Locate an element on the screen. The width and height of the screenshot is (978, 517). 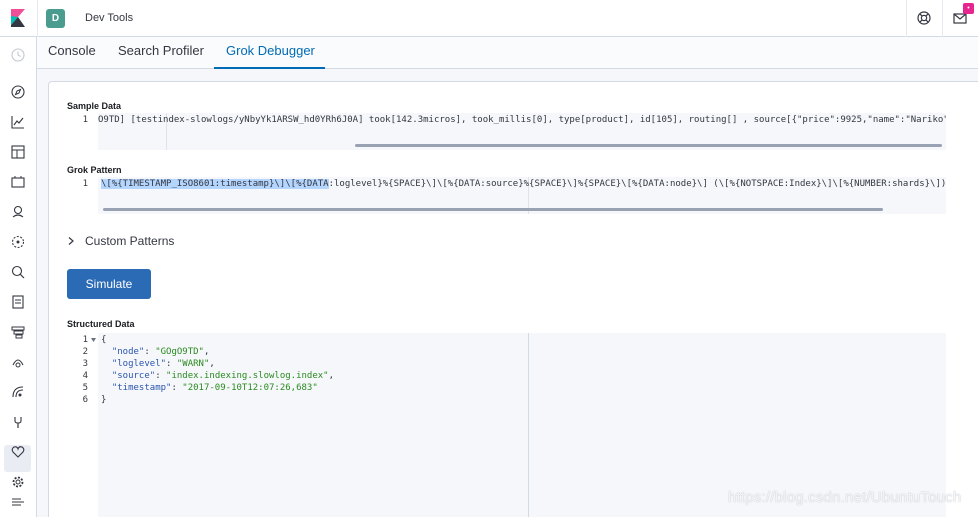
side-navigation is located at coordinates (18, 277).